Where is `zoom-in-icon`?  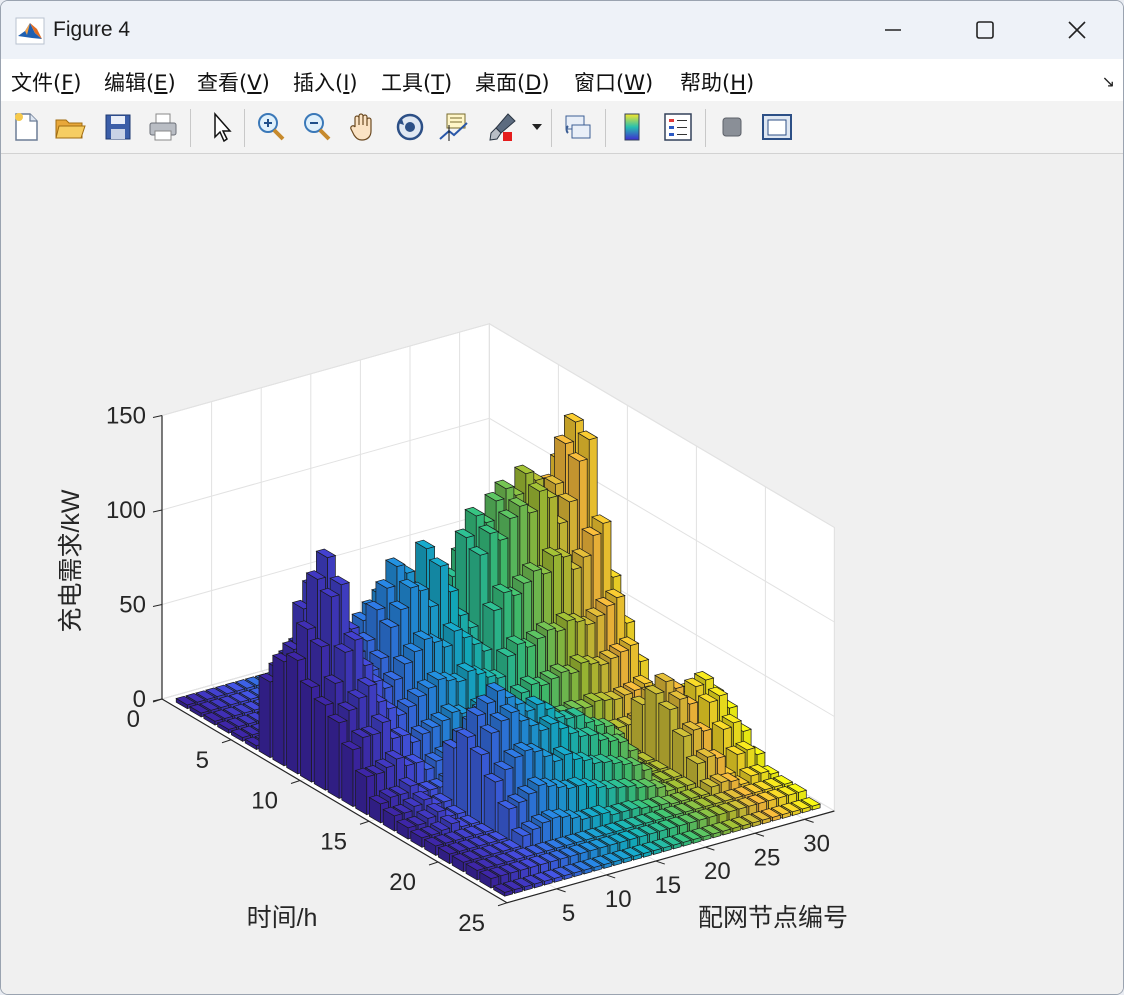 zoom-in-icon is located at coordinates (271, 127).